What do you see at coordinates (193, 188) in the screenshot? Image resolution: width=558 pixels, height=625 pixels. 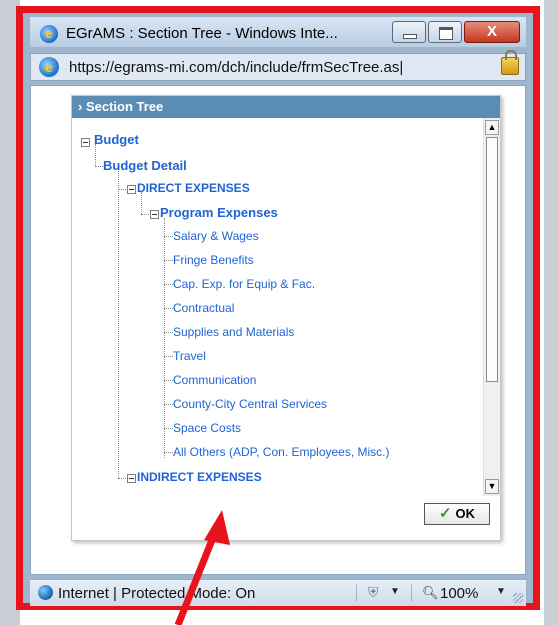 I see `tree-node-direct-expenses: DIRECT EXPENSES` at bounding box center [193, 188].